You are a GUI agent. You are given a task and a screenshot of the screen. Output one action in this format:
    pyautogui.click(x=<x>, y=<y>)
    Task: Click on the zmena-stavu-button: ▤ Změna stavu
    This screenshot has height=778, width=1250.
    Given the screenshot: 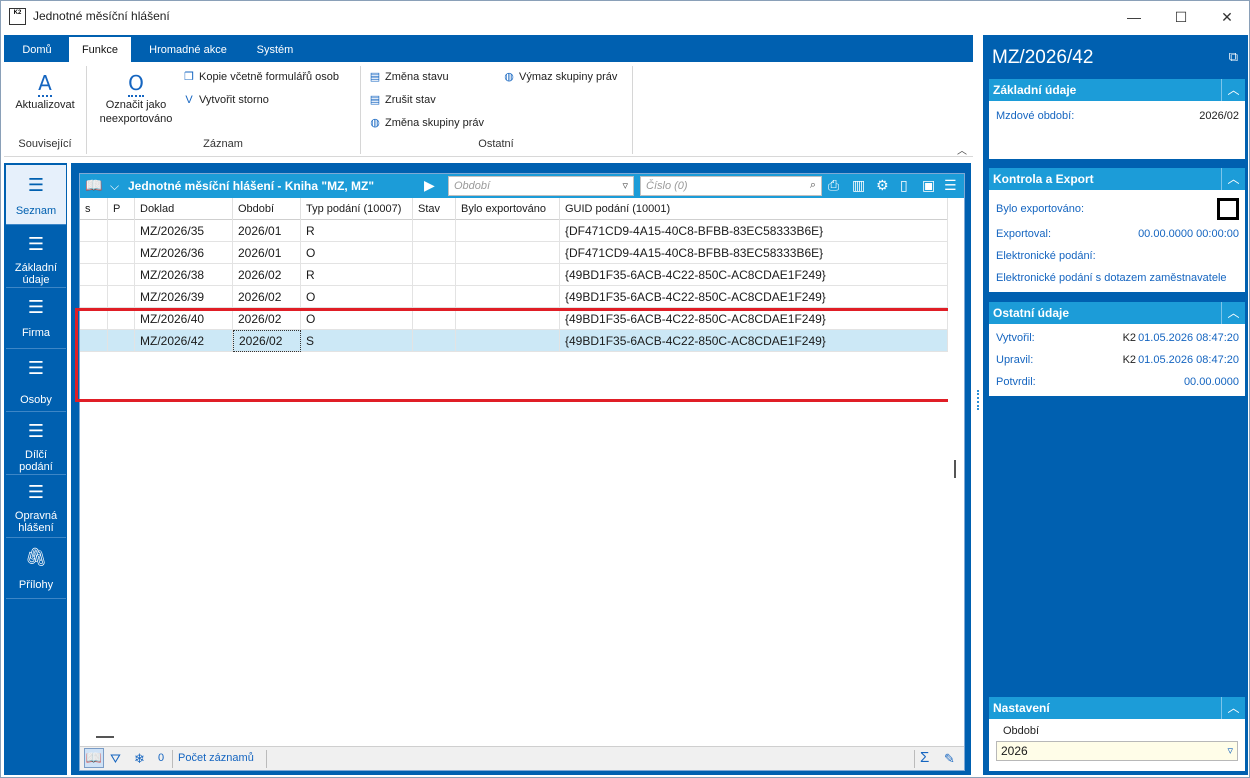 What is the action you would take?
    pyautogui.click(x=408, y=77)
    